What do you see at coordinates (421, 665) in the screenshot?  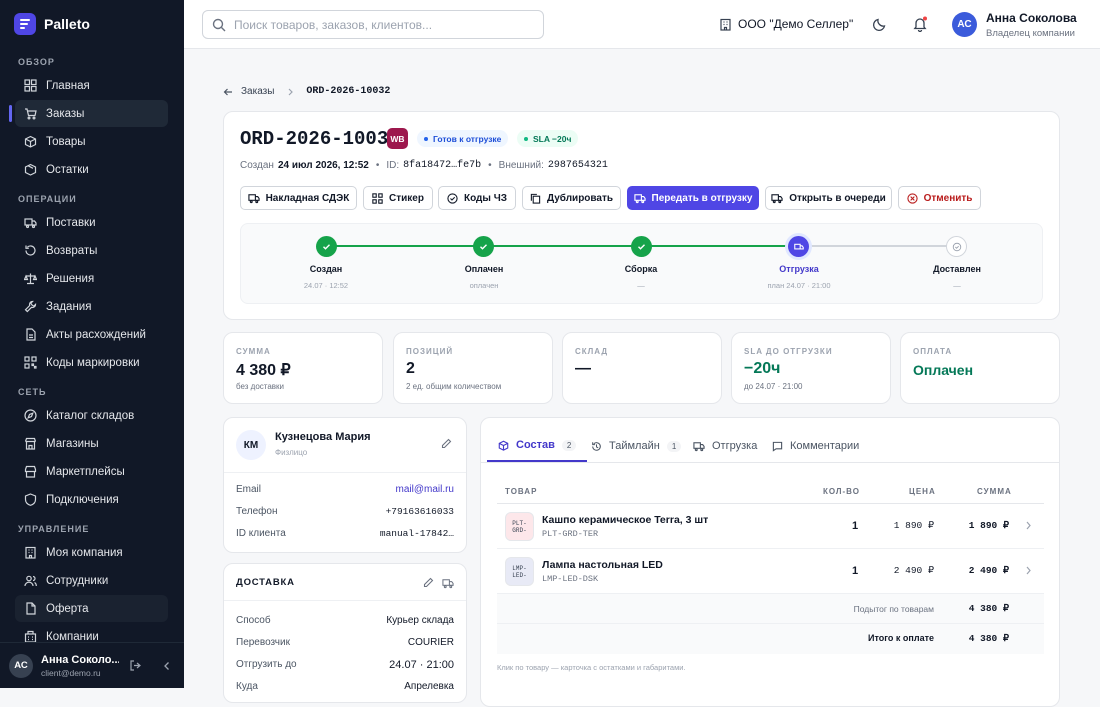 I see `delivery-ship-by-value: 24.07 · 21:00` at bounding box center [421, 665].